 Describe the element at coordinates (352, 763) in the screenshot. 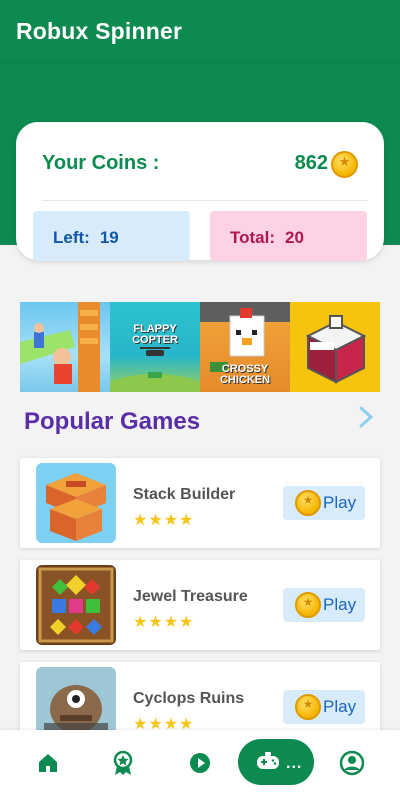

I see `profile-icon` at that location.